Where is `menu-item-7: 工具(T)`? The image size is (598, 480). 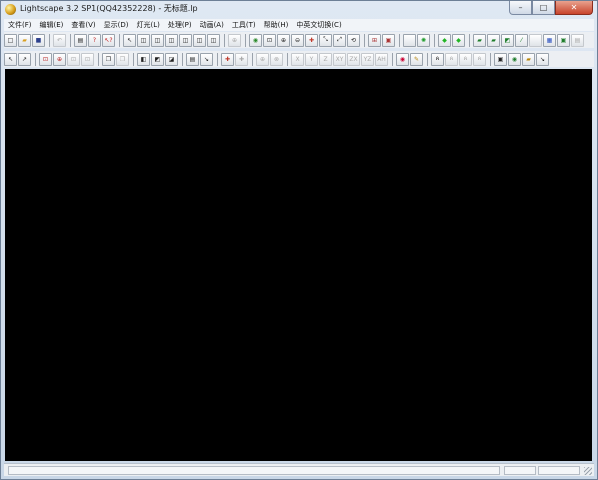
menu-item-7: 工具(T) is located at coordinates (244, 25).